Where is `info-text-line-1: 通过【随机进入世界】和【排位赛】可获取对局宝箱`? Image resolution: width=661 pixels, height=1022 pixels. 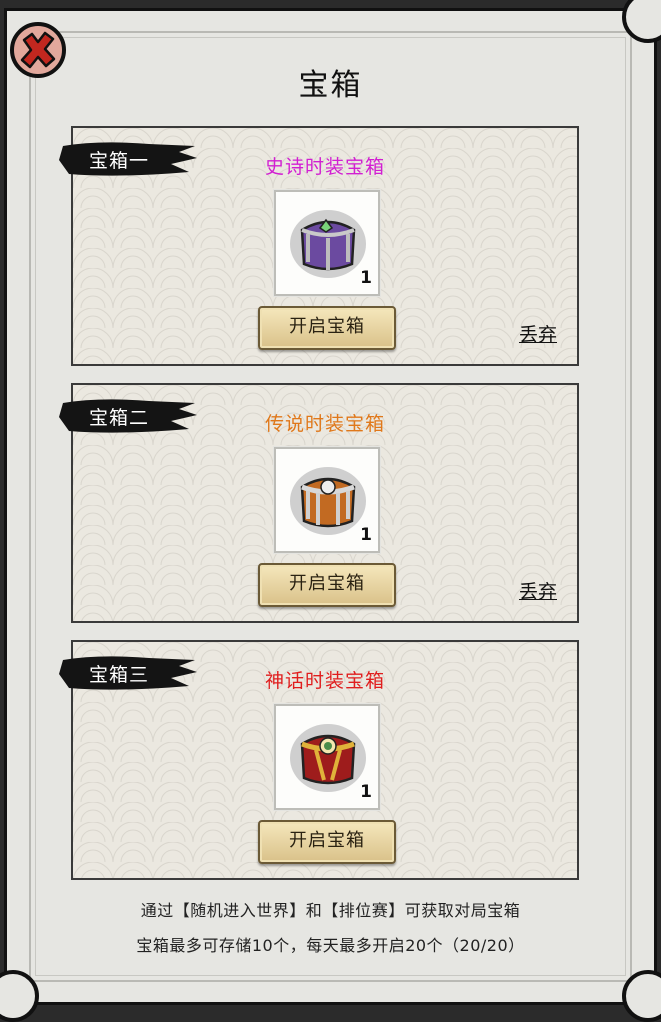
info-text-line-1: 通过【随机进入世界】和【排位赛】可获取对局宝箱 is located at coordinates (330, 910).